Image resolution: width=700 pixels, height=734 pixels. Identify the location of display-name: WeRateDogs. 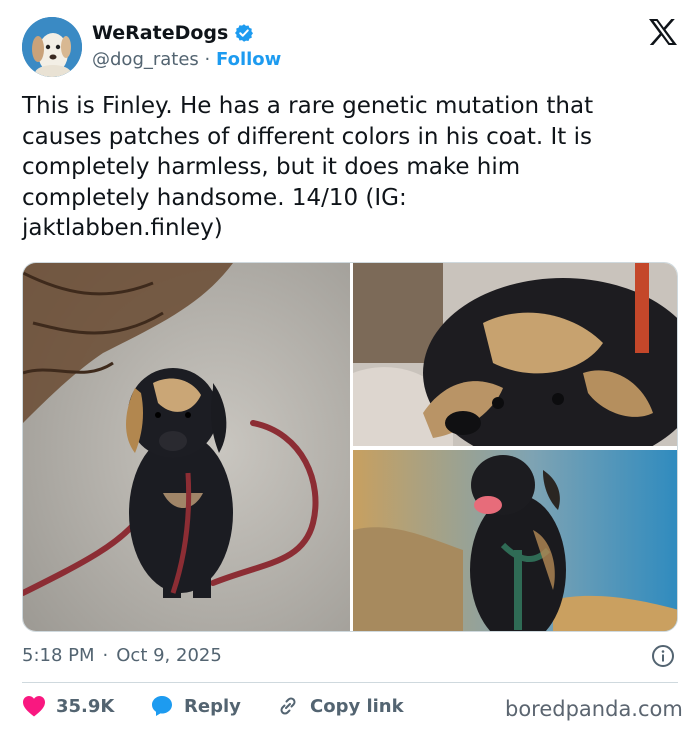
(160, 33).